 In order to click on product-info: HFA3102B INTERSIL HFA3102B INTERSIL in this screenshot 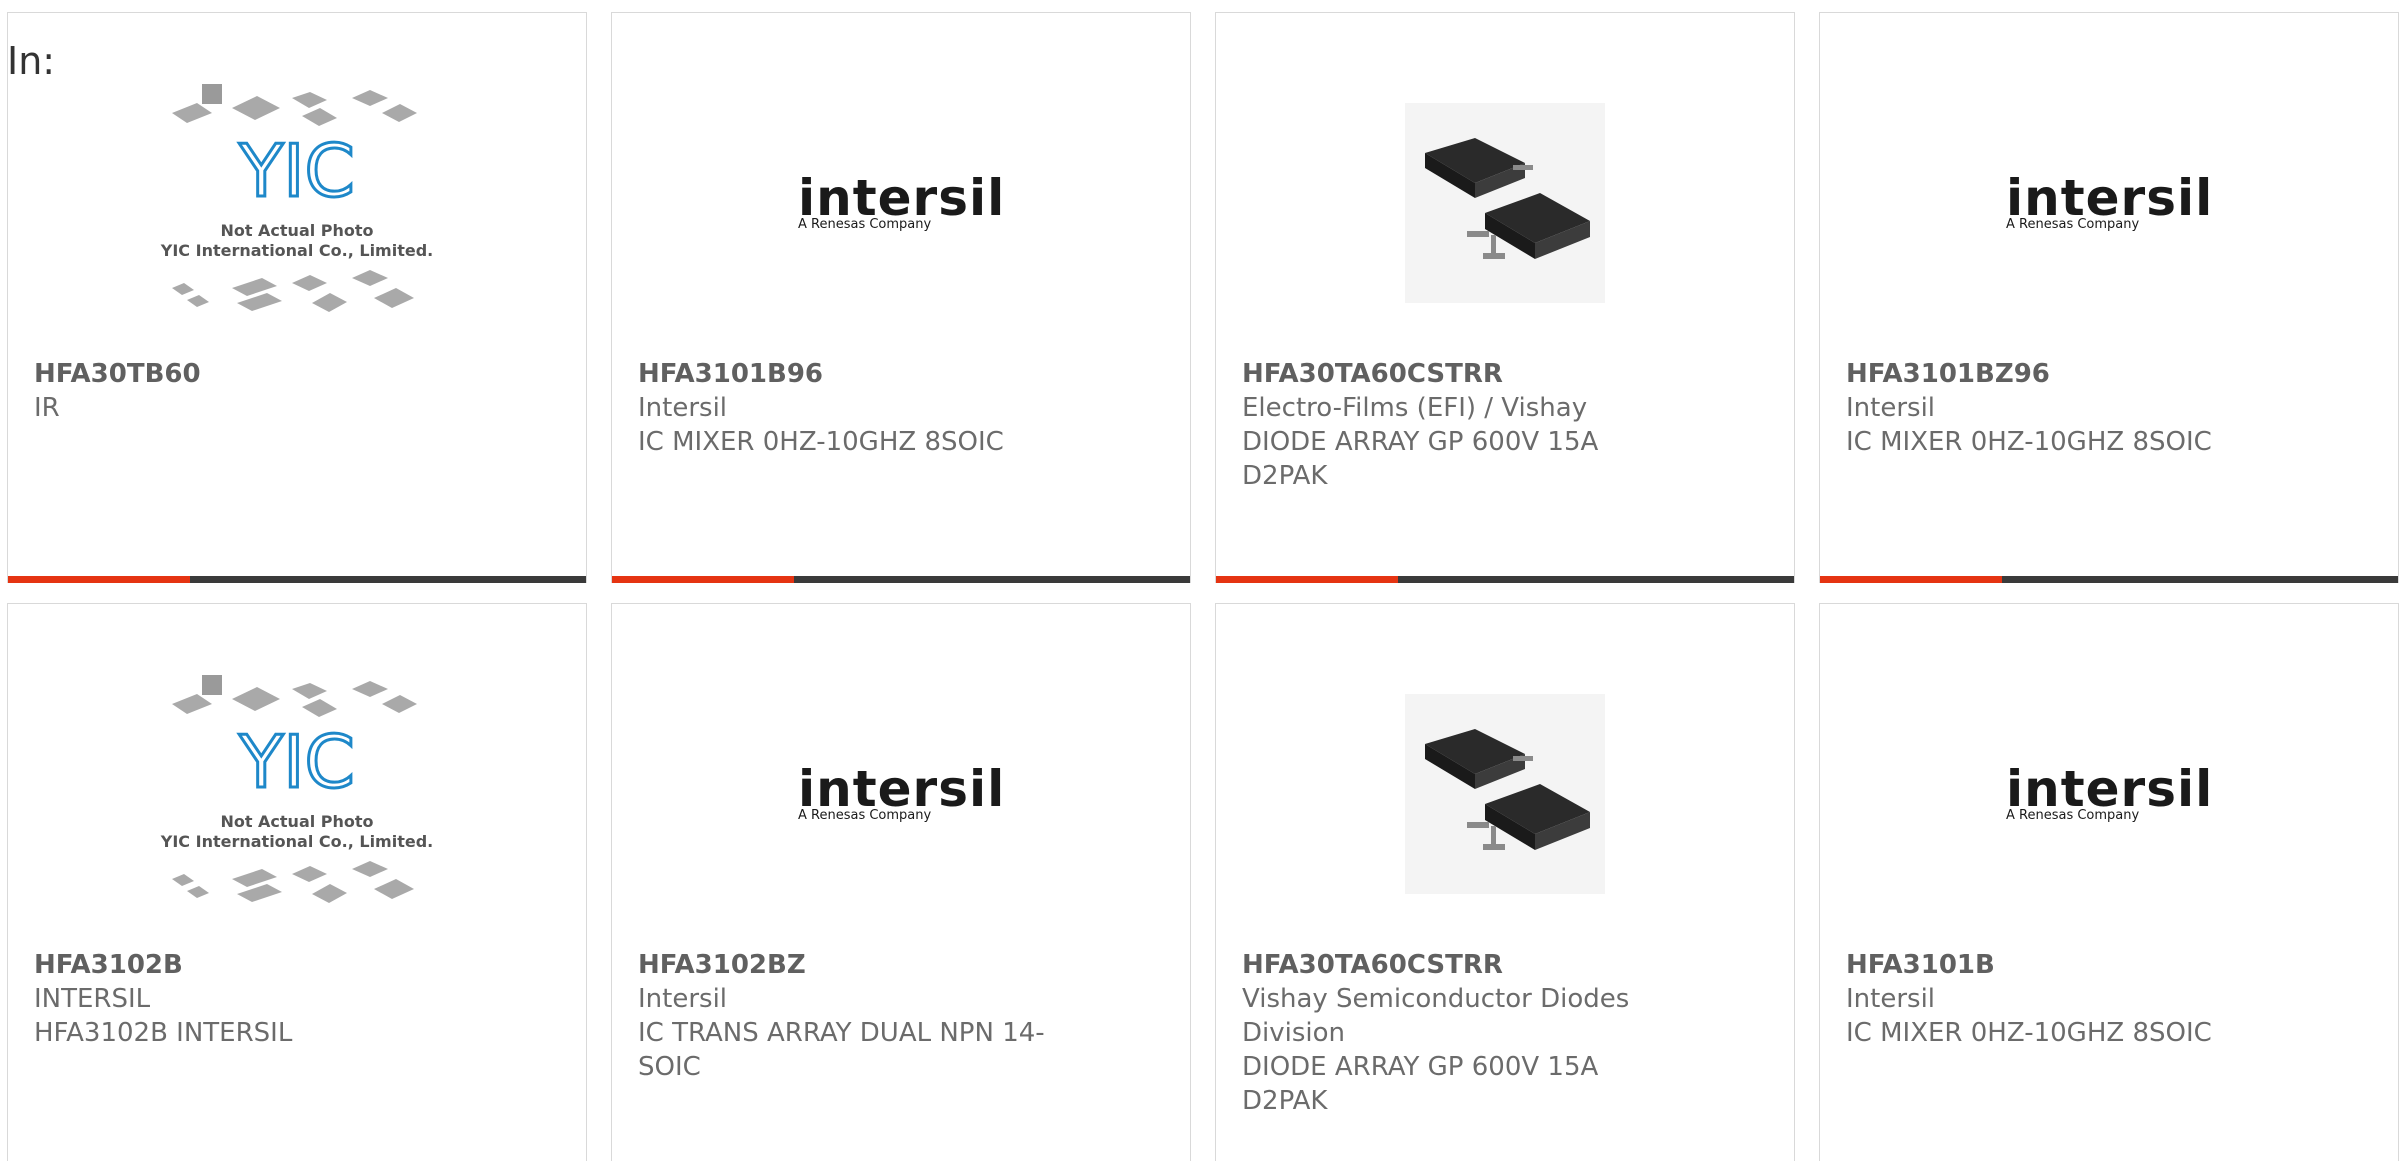, I will do `click(249, 999)`.